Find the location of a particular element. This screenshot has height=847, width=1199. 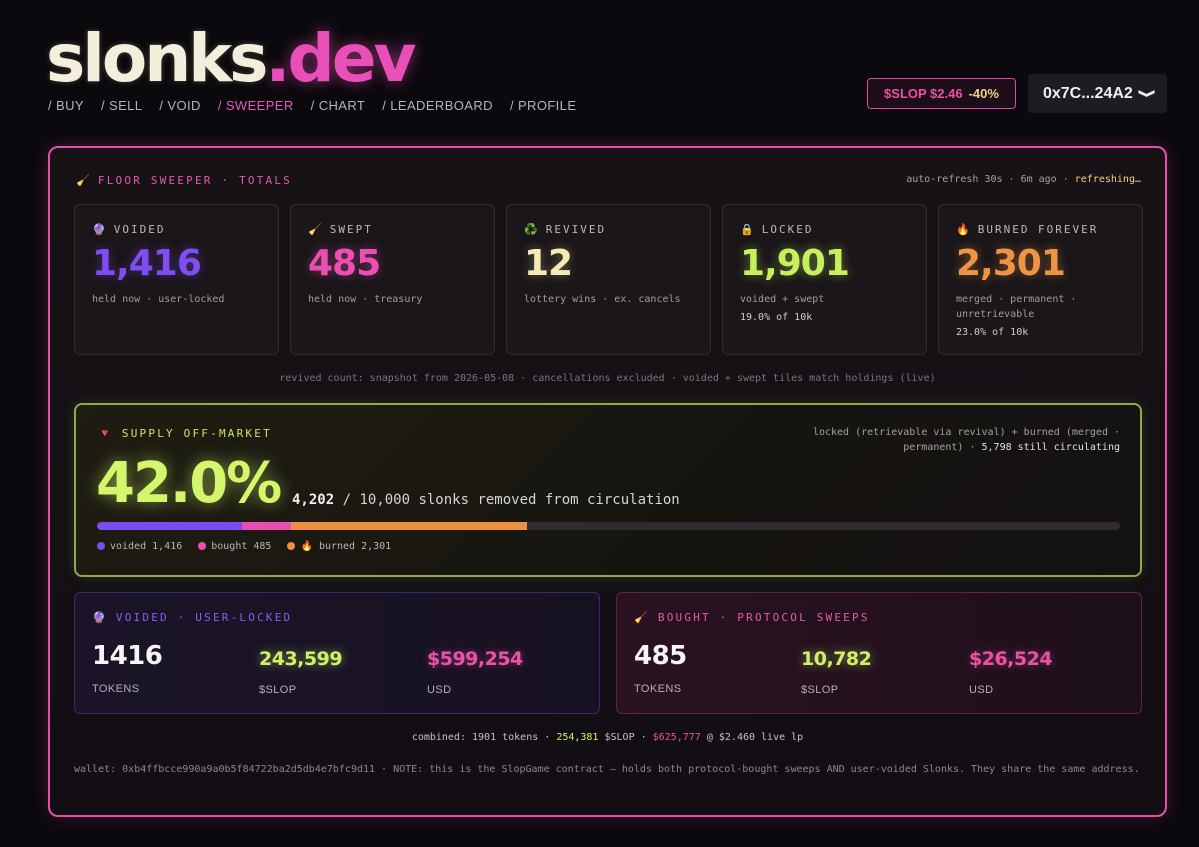

price-badge: $SLOP $2.46 -40% is located at coordinates (941, 93).